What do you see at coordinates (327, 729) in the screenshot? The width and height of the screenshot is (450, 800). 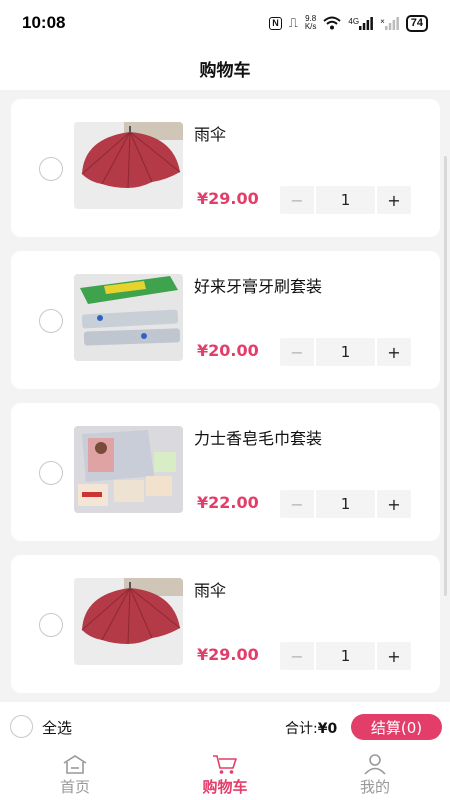 I see `total-value: ¥0` at bounding box center [327, 729].